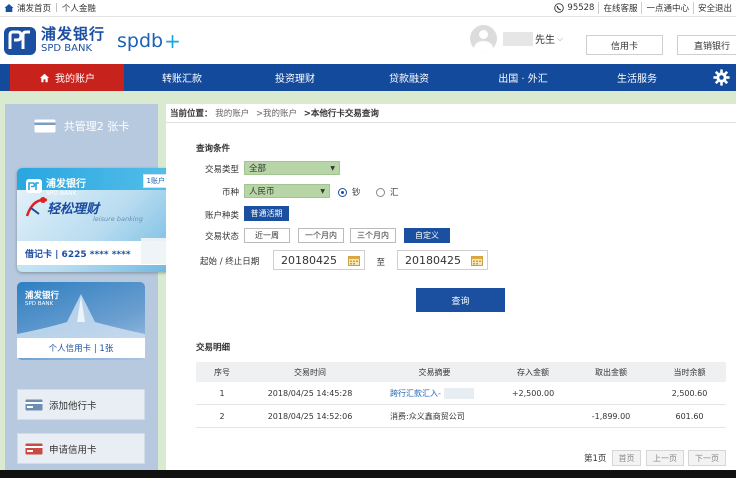 This screenshot has height=478, width=736. What do you see at coordinates (321, 235) in the screenshot?
I see `range-one-month-button: 一个月内` at bounding box center [321, 235].